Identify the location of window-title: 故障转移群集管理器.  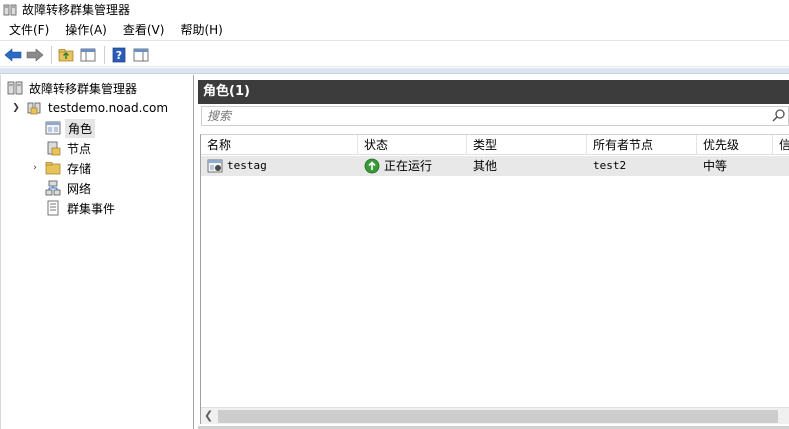
(76, 10).